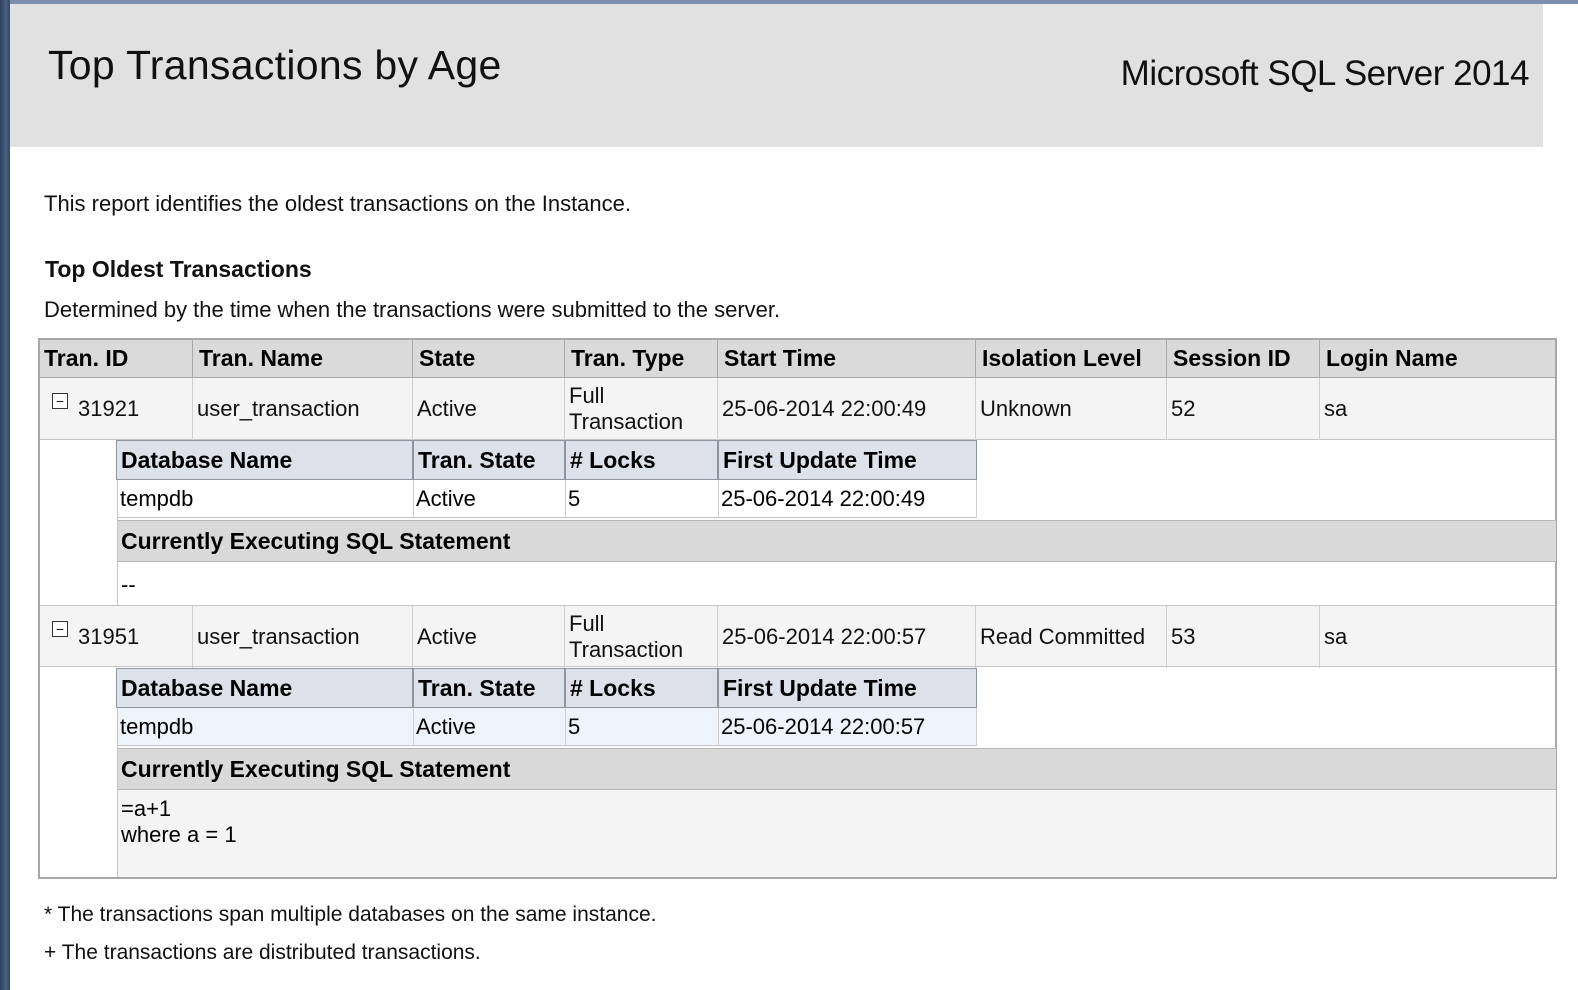  Describe the element at coordinates (847, 359) in the screenshot. I see `col-header-start-time: Start Time` at that location.